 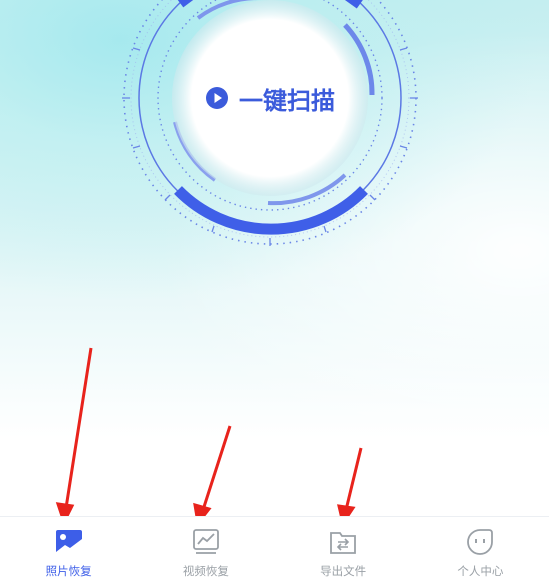 What do you see at coordinates (205, 541) in the screenshot?
I see `video-chart-icon` at bounding box center [205, 541].